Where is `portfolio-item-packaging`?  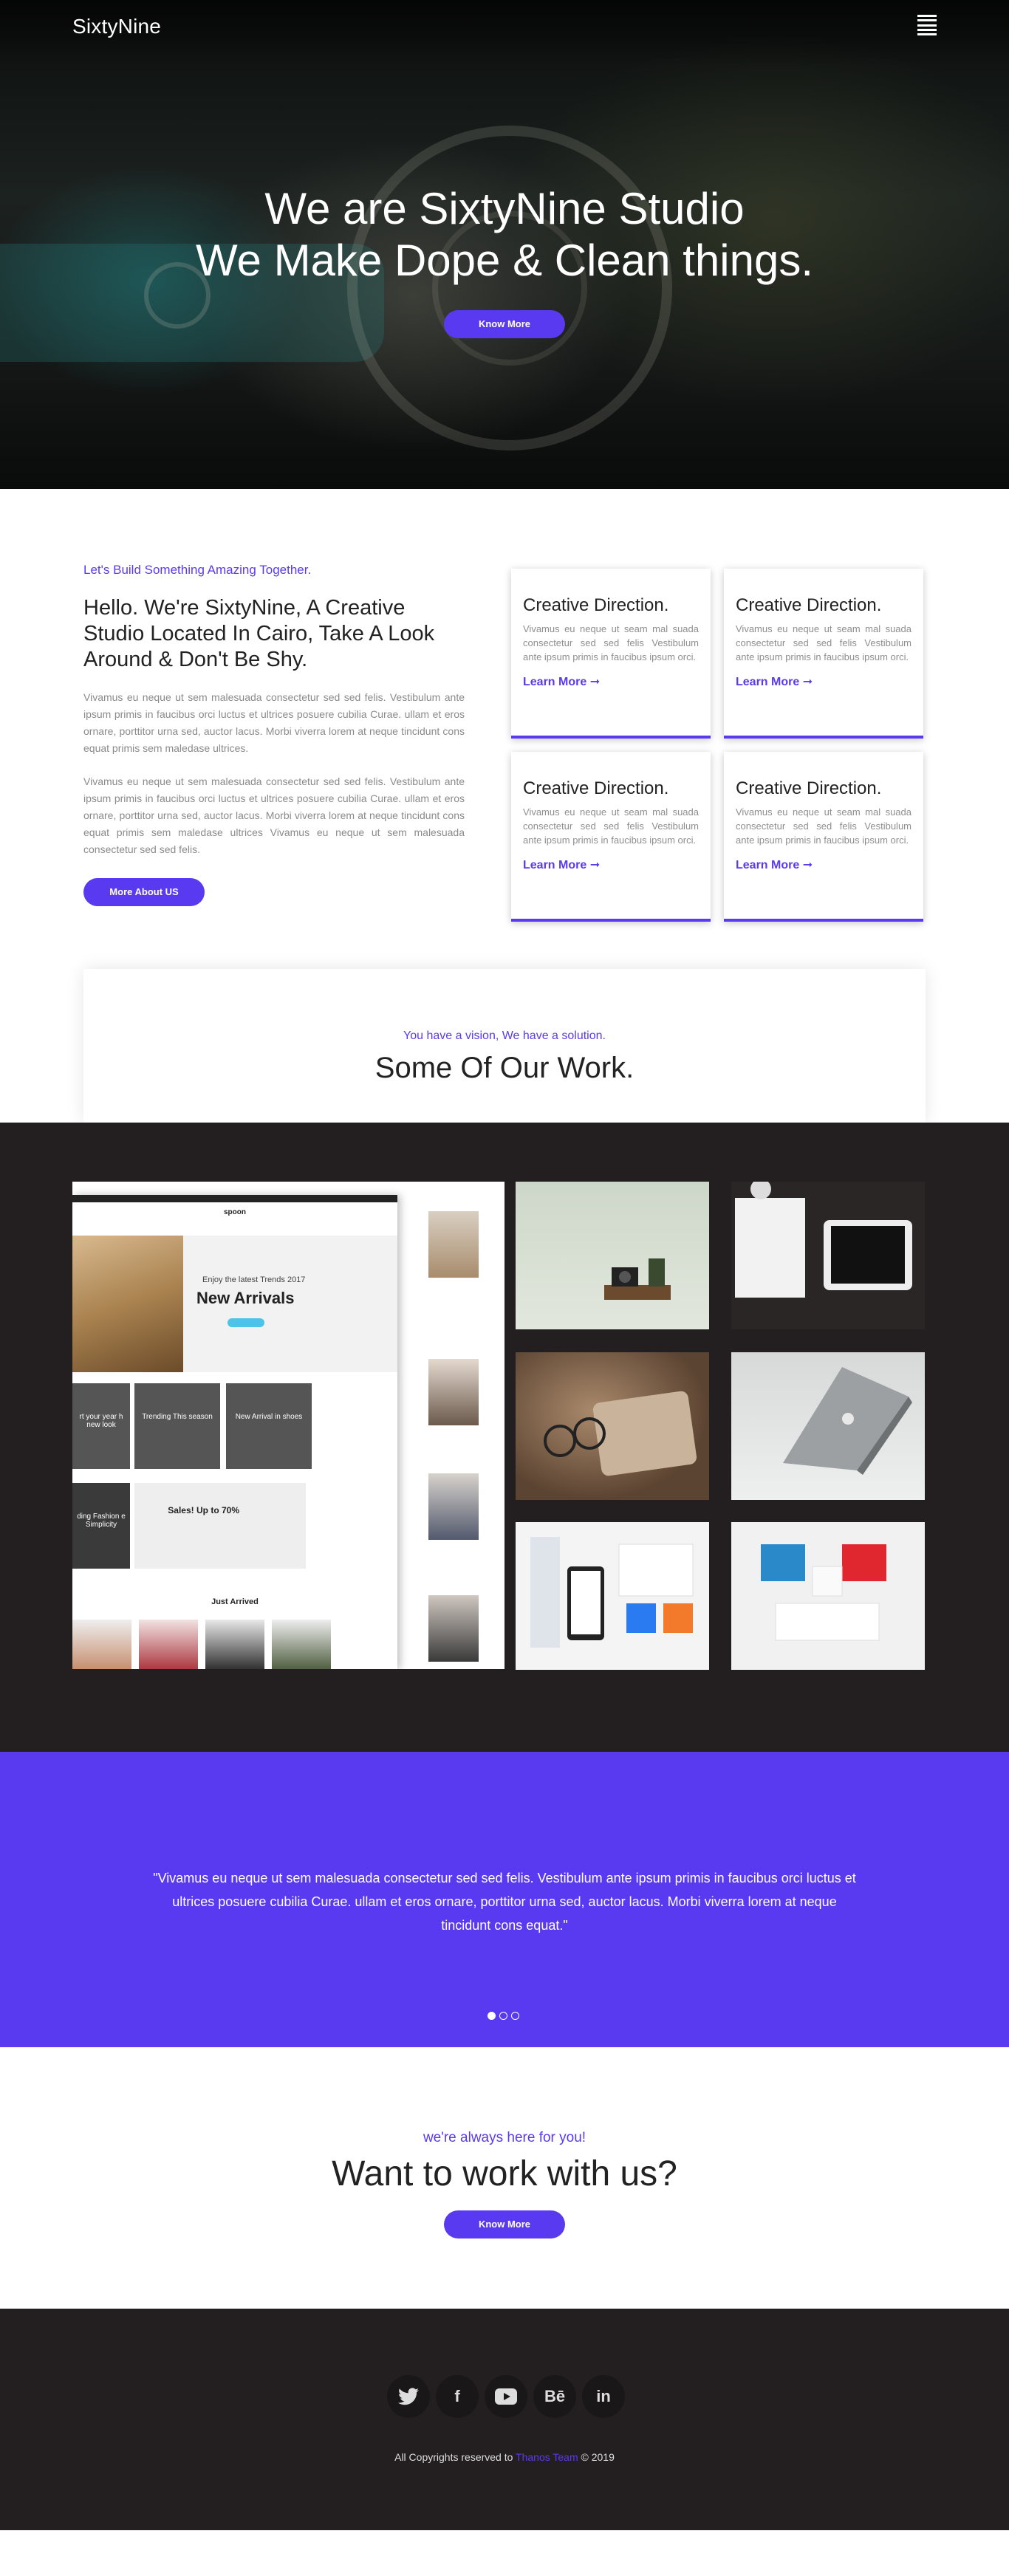
portfolio-item-packaging is located at coordinates (828, 1596).